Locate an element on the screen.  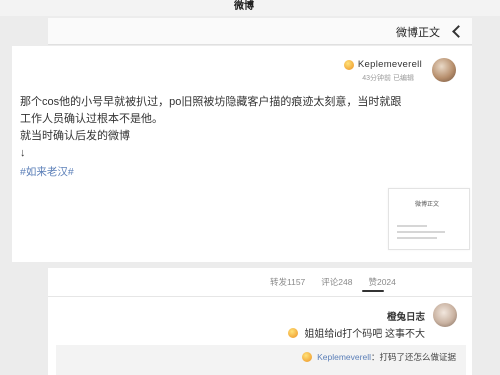
post-body-line: ↓ is located at coordinates (23, 153).